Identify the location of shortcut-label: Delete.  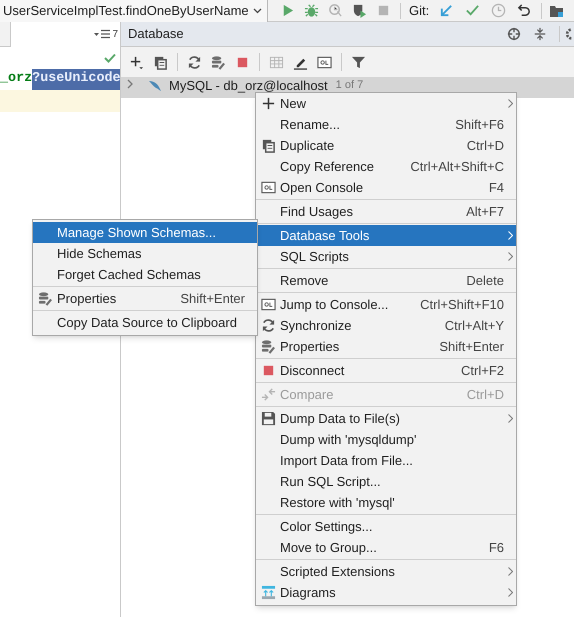
(485, 281).